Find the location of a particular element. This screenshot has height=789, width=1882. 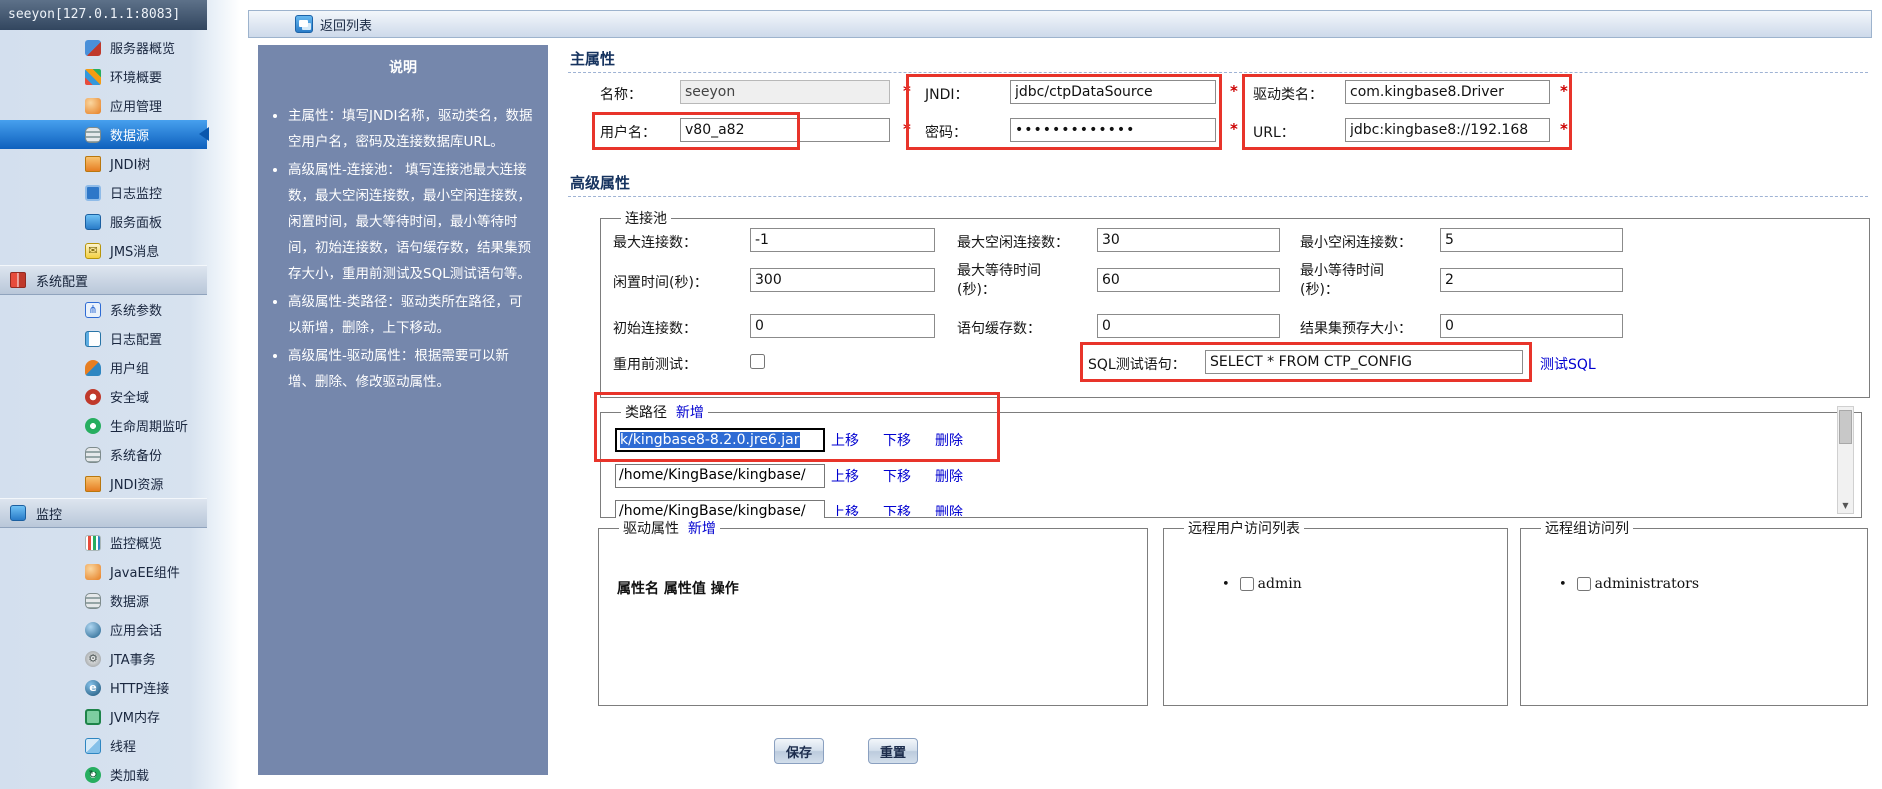

system-backup-icon is located at coordinates (93, 454).